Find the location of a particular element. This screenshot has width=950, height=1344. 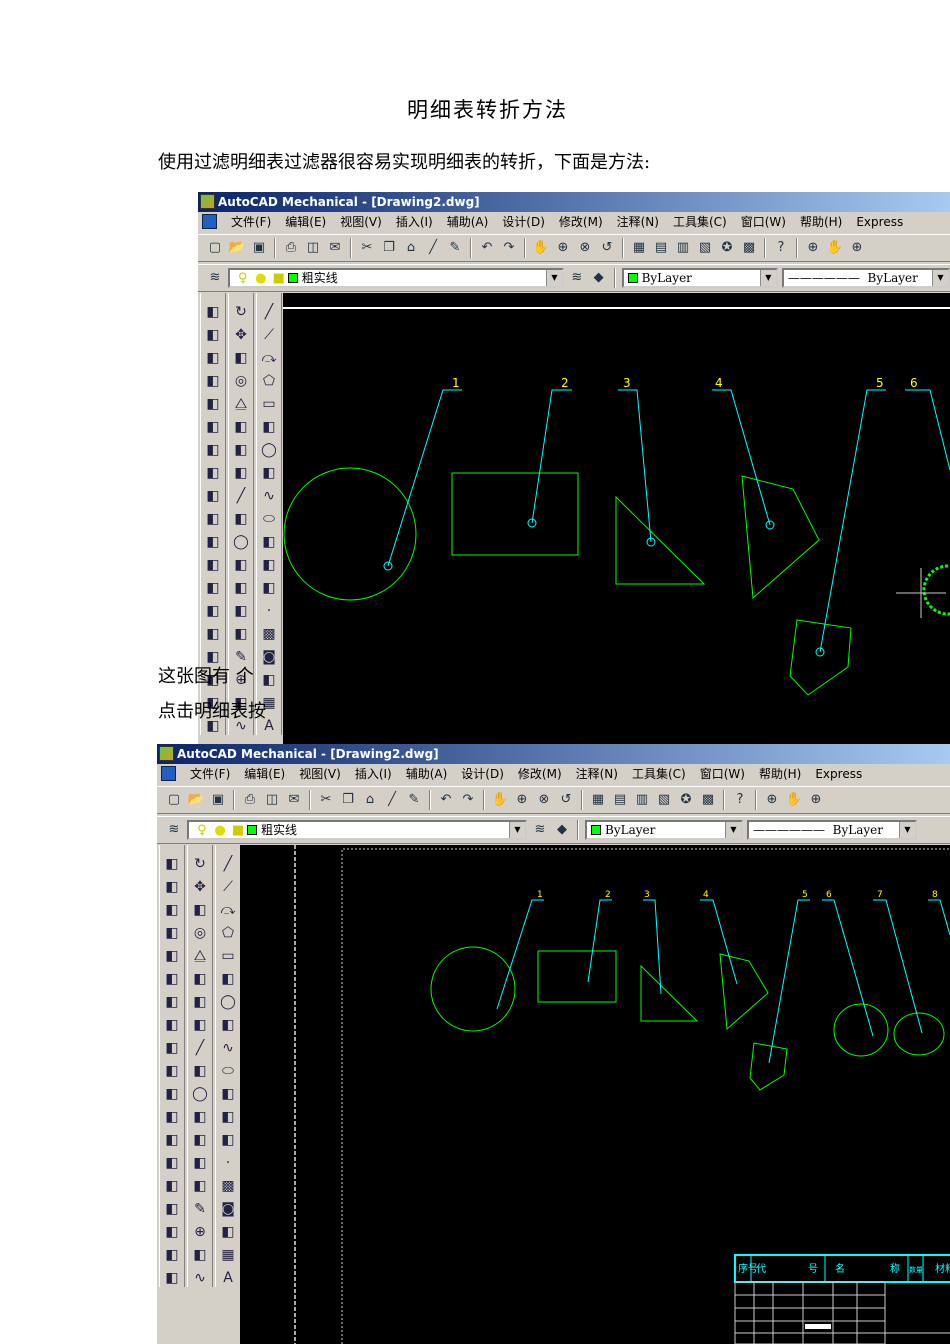

menu-item-5: 设计(D) is located at coordinates (482, 774).